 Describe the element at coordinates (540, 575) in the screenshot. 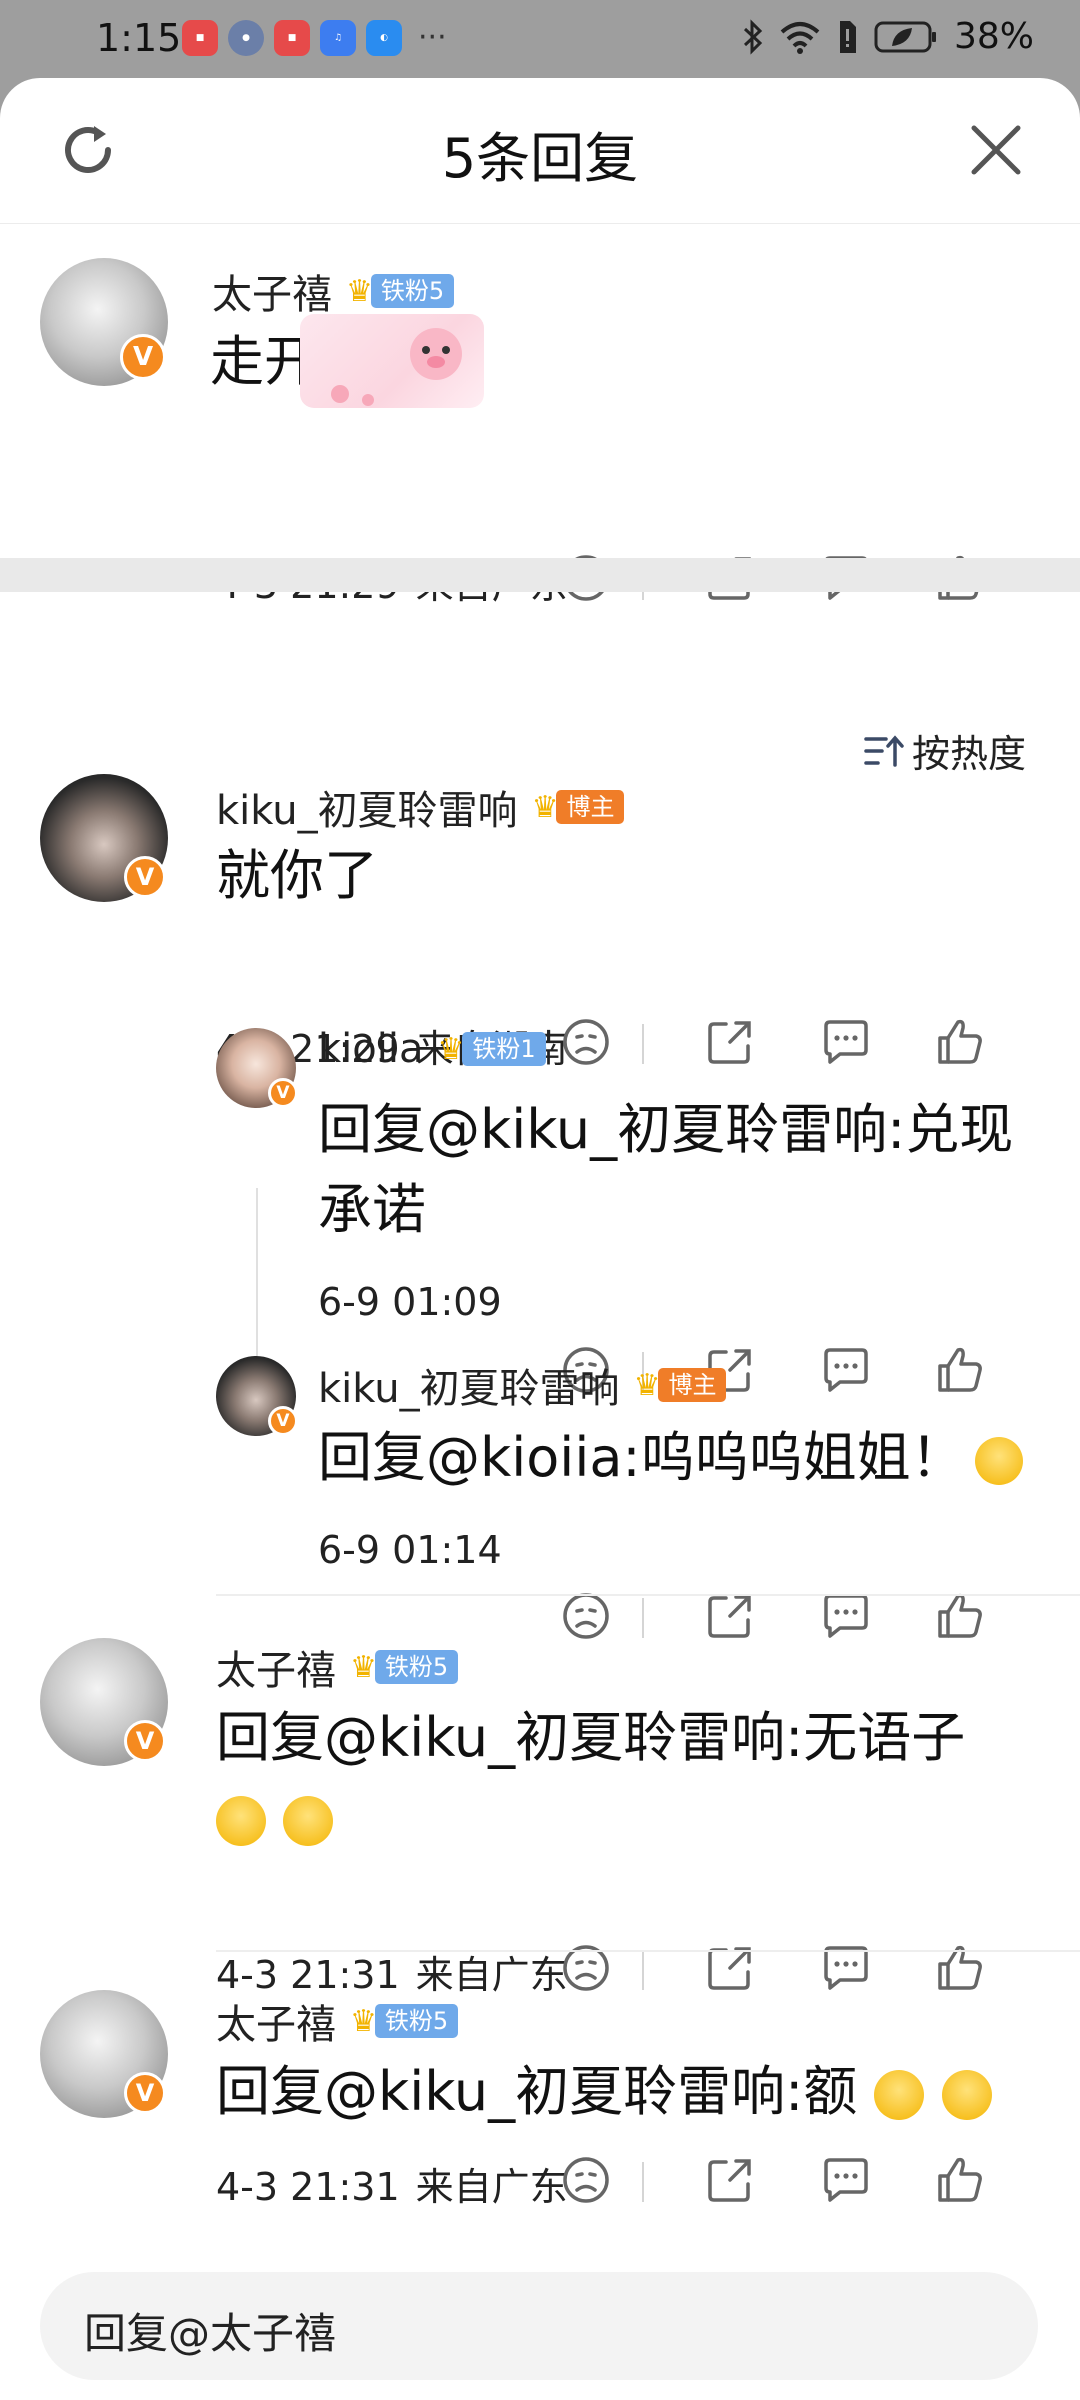

I see `section-divider` at that location.